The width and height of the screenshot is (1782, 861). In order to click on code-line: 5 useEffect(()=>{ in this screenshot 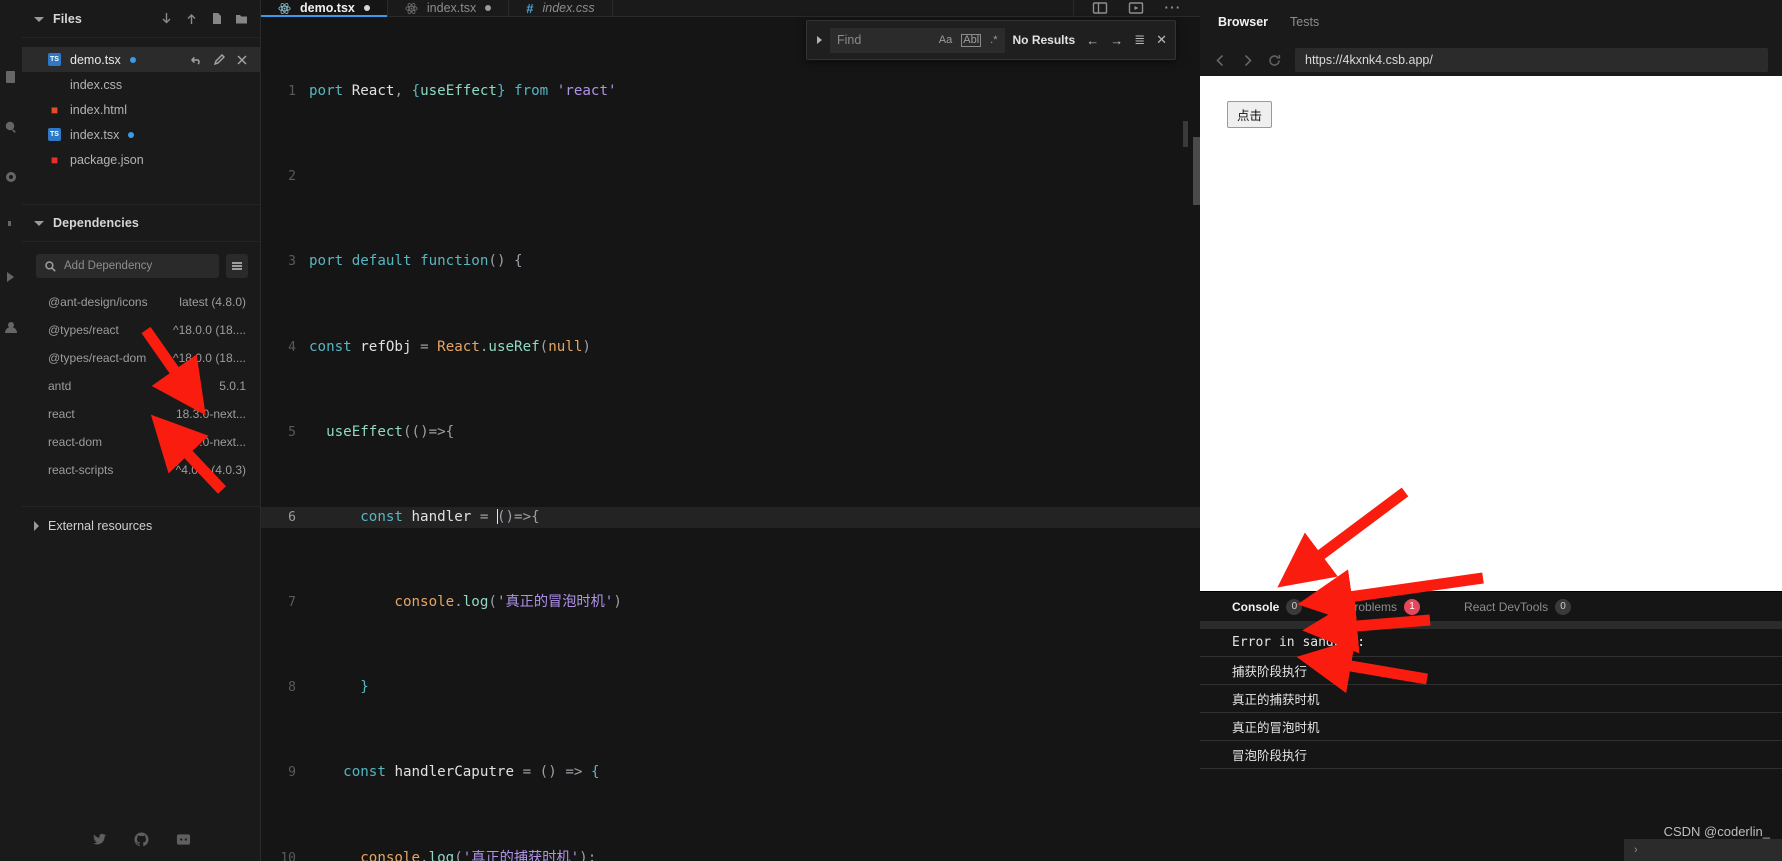, I will do `click(730, 432)`.